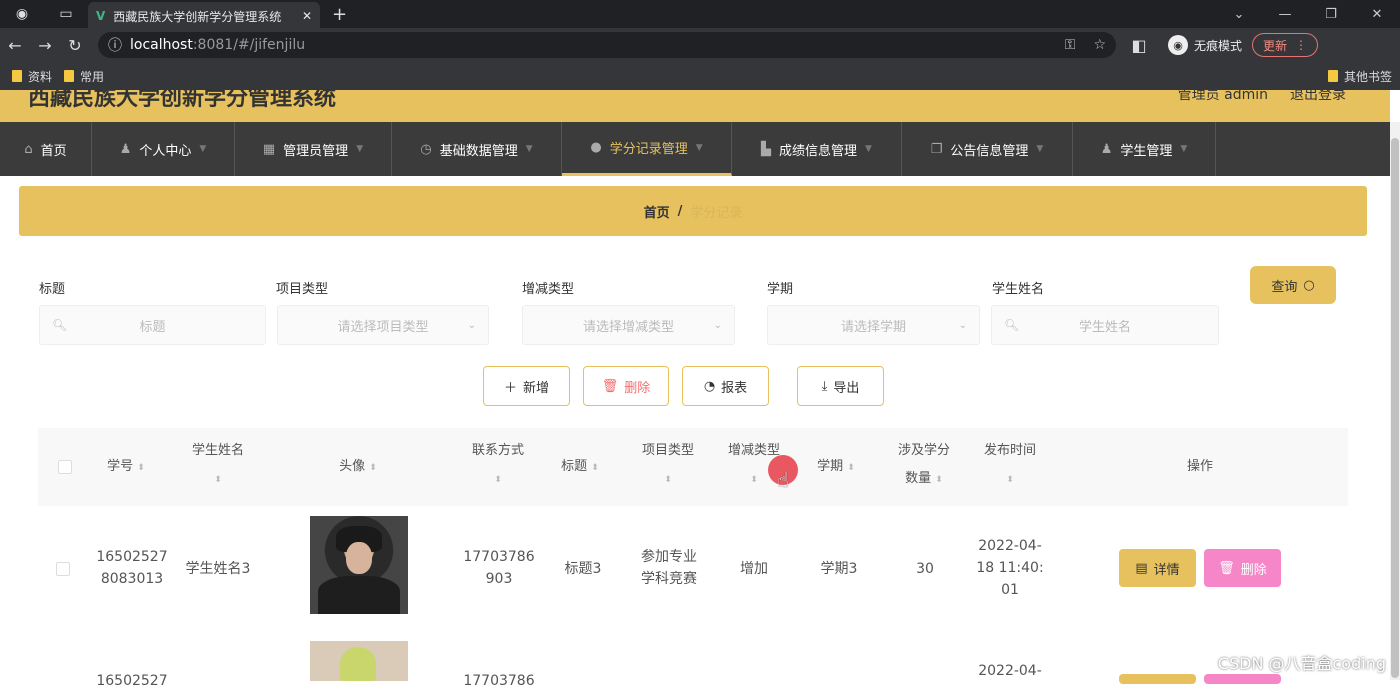 Image resolution: width=1400 pixels, height=692 pixels. I want to click on update-button: 更新 ⋮, so click(1285, 45).